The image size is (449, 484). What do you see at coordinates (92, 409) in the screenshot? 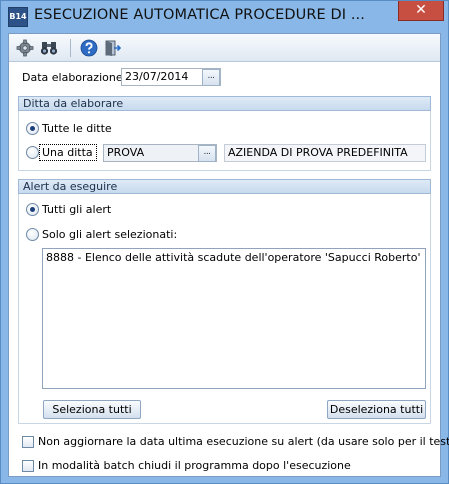
I see `select-all-button: Seleziona tutti` at bounding box center [92, 409].